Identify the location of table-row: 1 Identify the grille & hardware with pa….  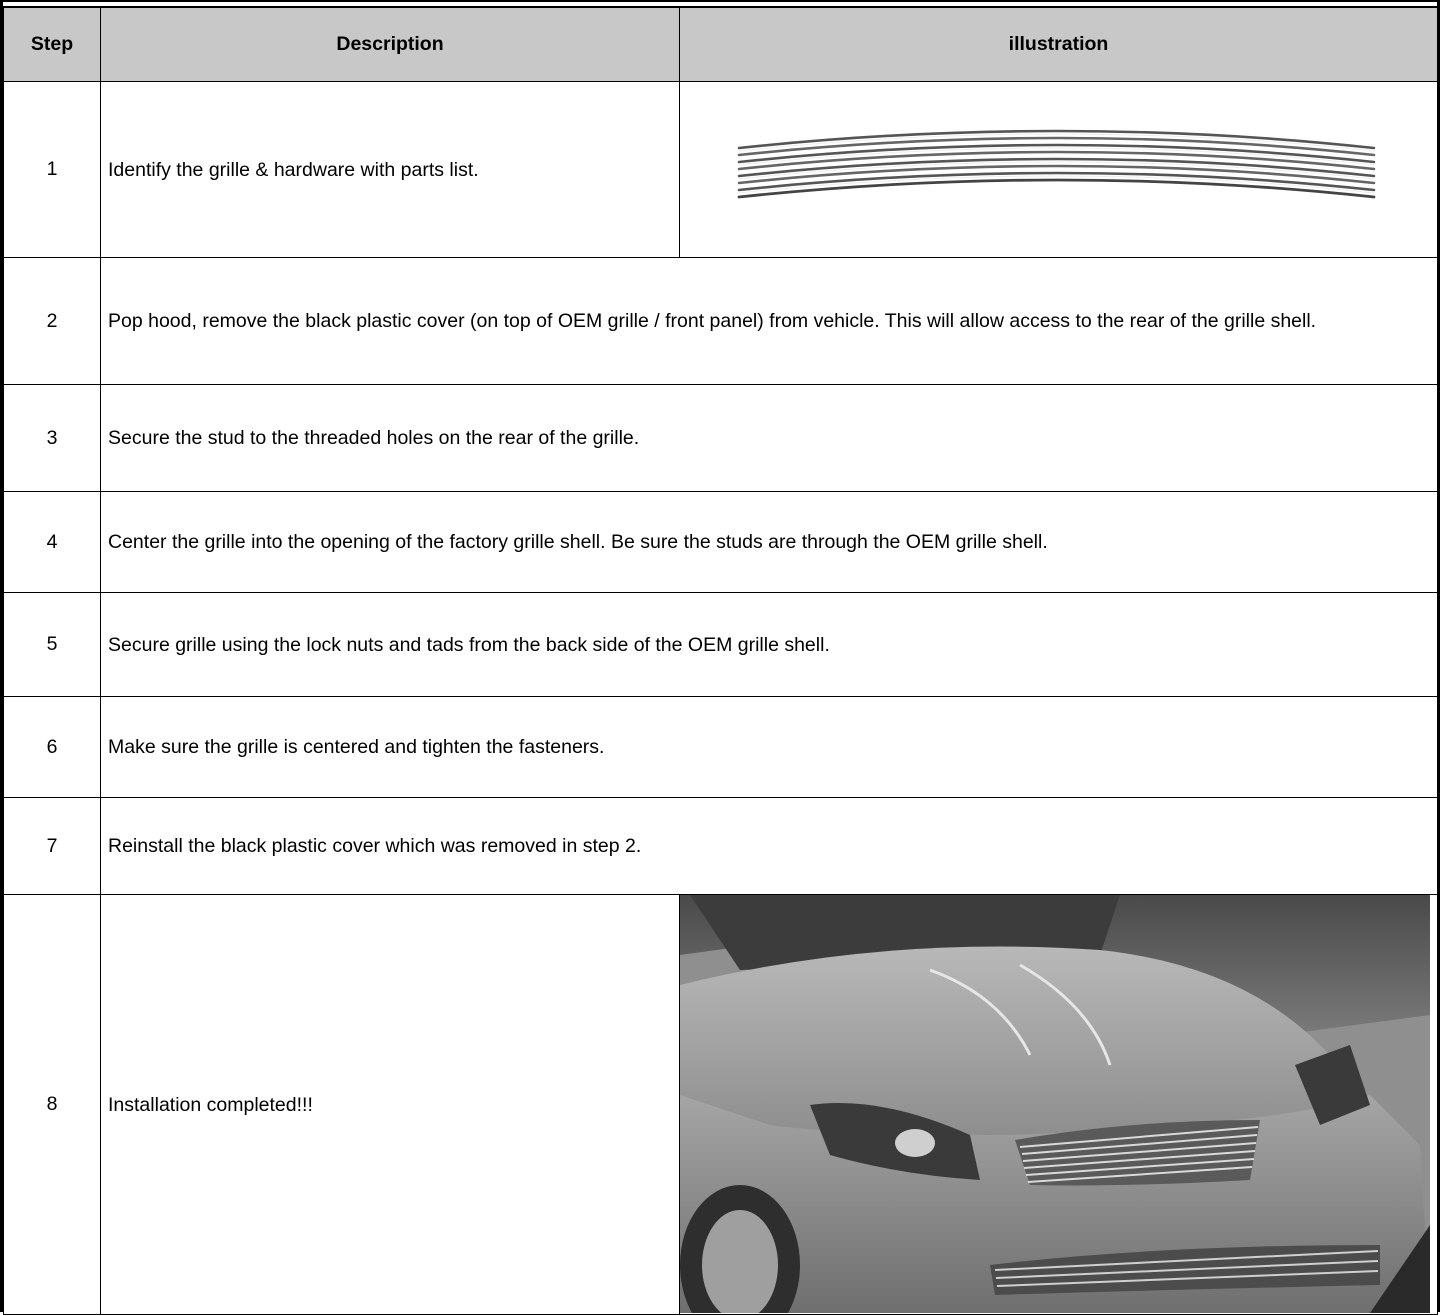
(720, 169).